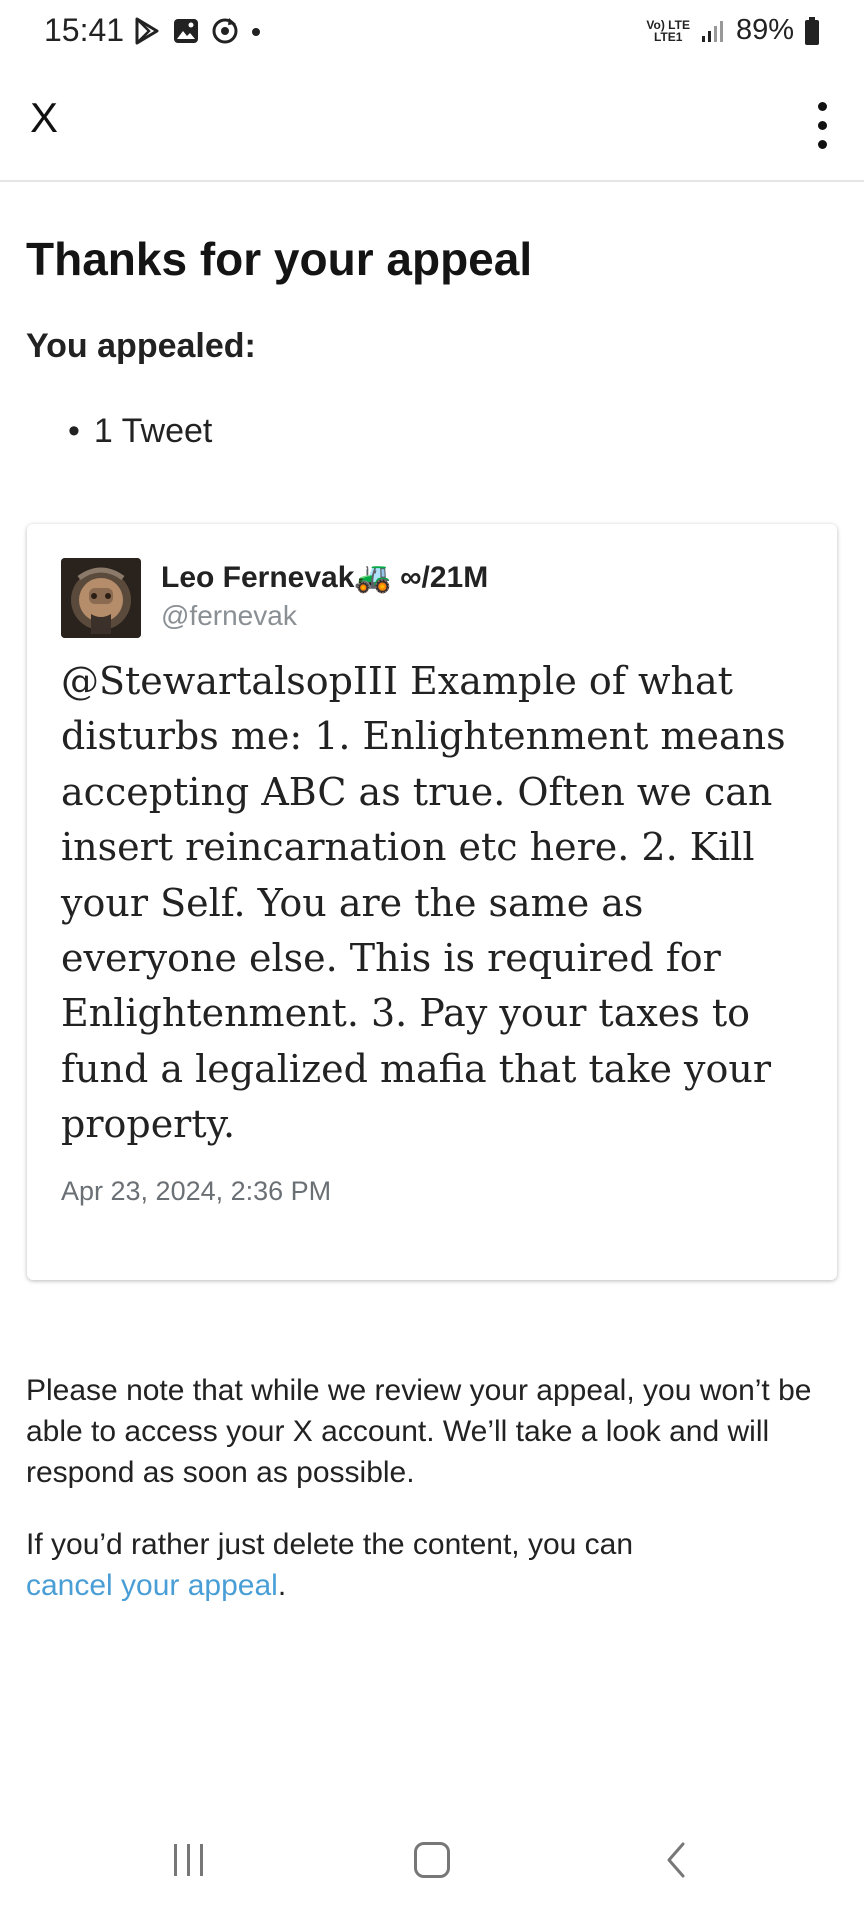 Image resolution: width=864 pixels, height=1920 pixels. I want to click on avatar, so click(101, 598).